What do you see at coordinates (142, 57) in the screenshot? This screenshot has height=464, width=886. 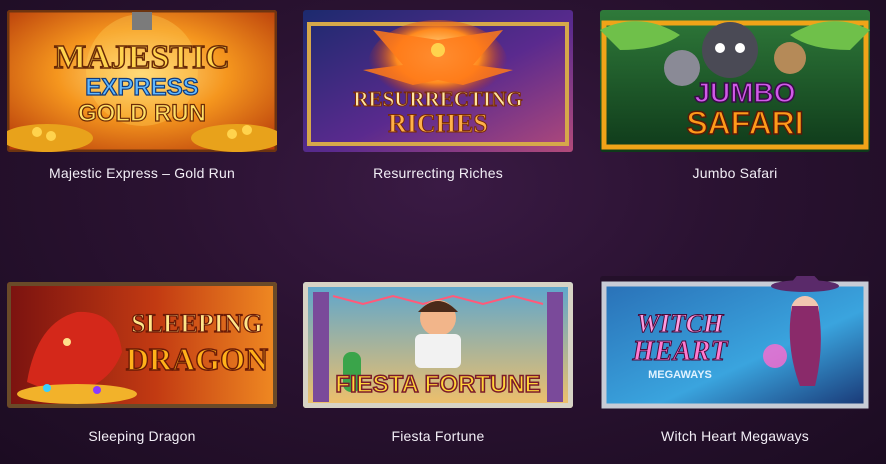 I see `logo-line-1: MAJESTIC` at bounding box center [142, 57].